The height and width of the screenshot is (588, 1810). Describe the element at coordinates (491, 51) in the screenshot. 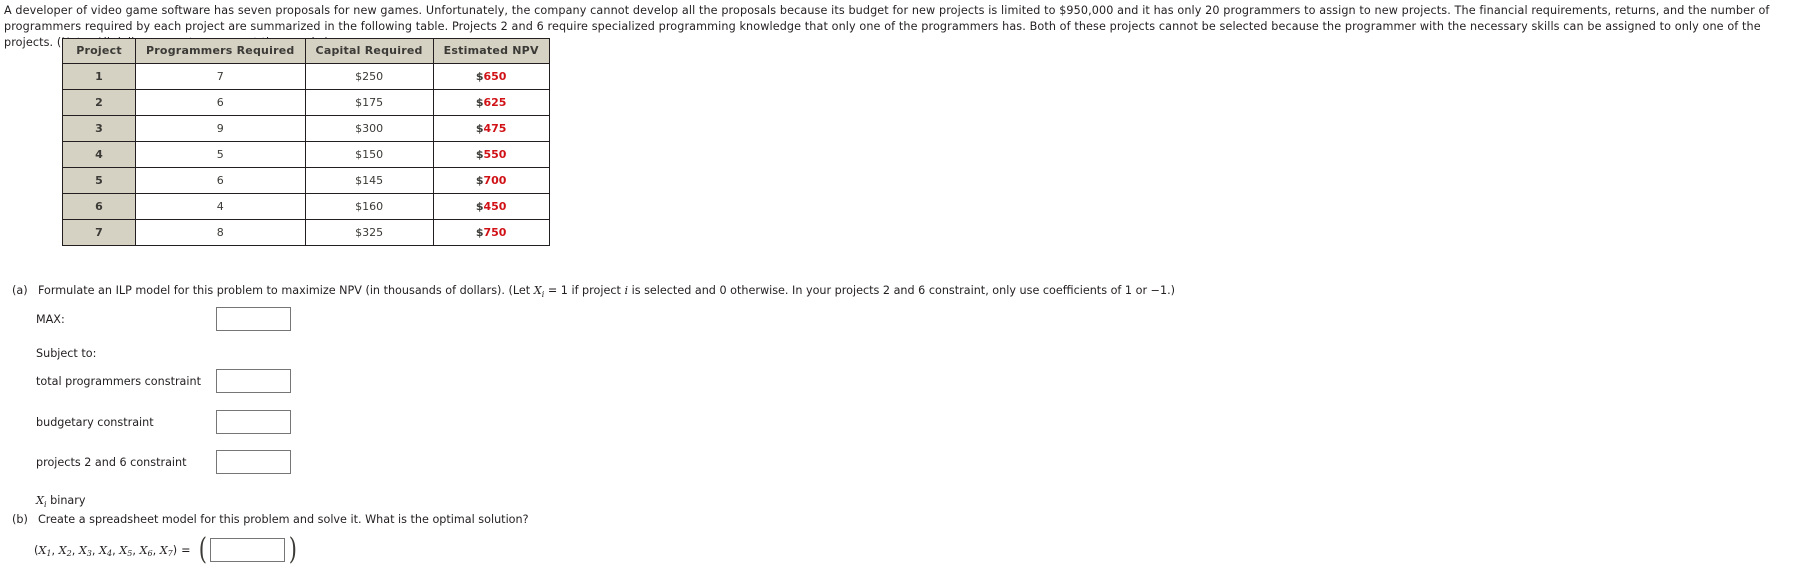

I see `column-header-estimated-npv: Estimated NPV` at that location.